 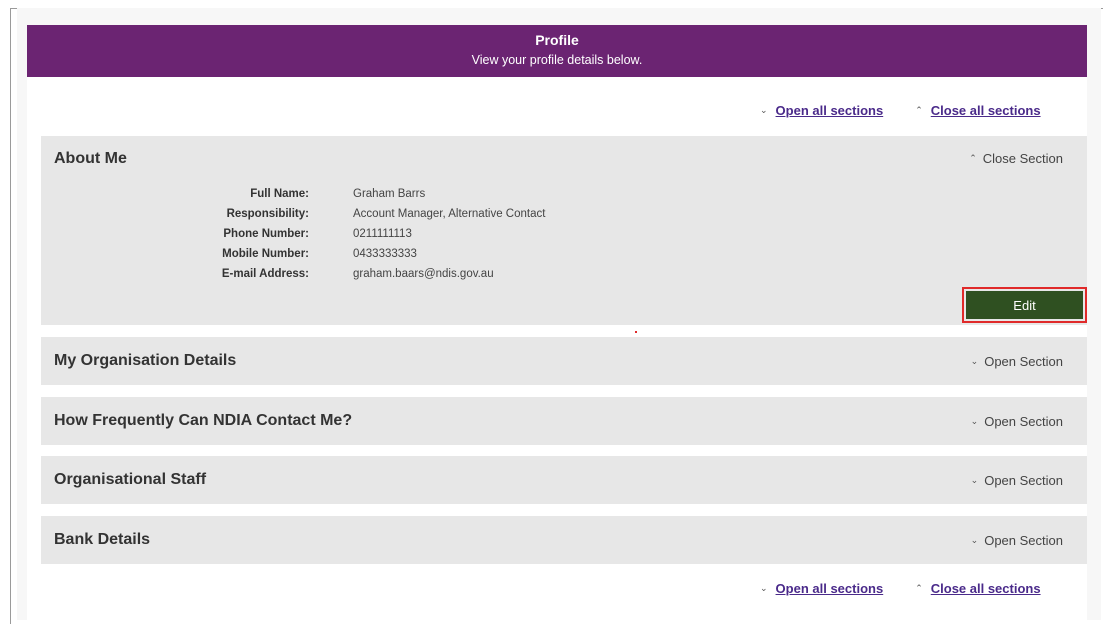 I want to click on section-title: Organisational Staff, so click(x=130, y=480).